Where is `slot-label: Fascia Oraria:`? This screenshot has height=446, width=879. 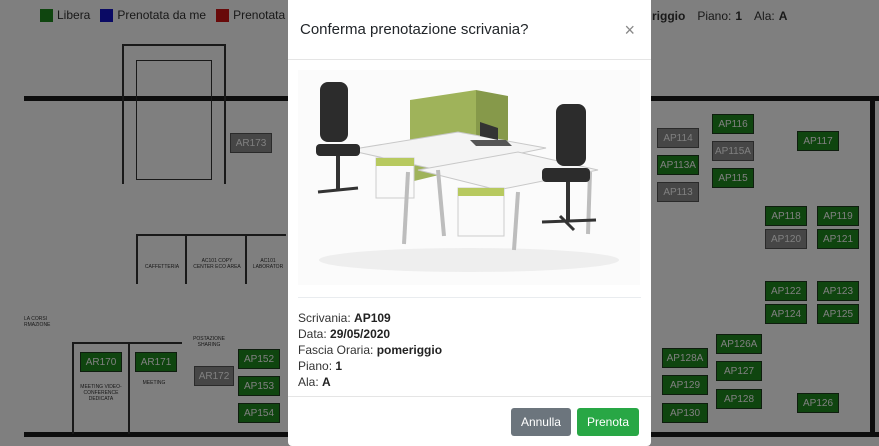
slot-label: Fascia Oraria: is located at coordinates (336, 350).